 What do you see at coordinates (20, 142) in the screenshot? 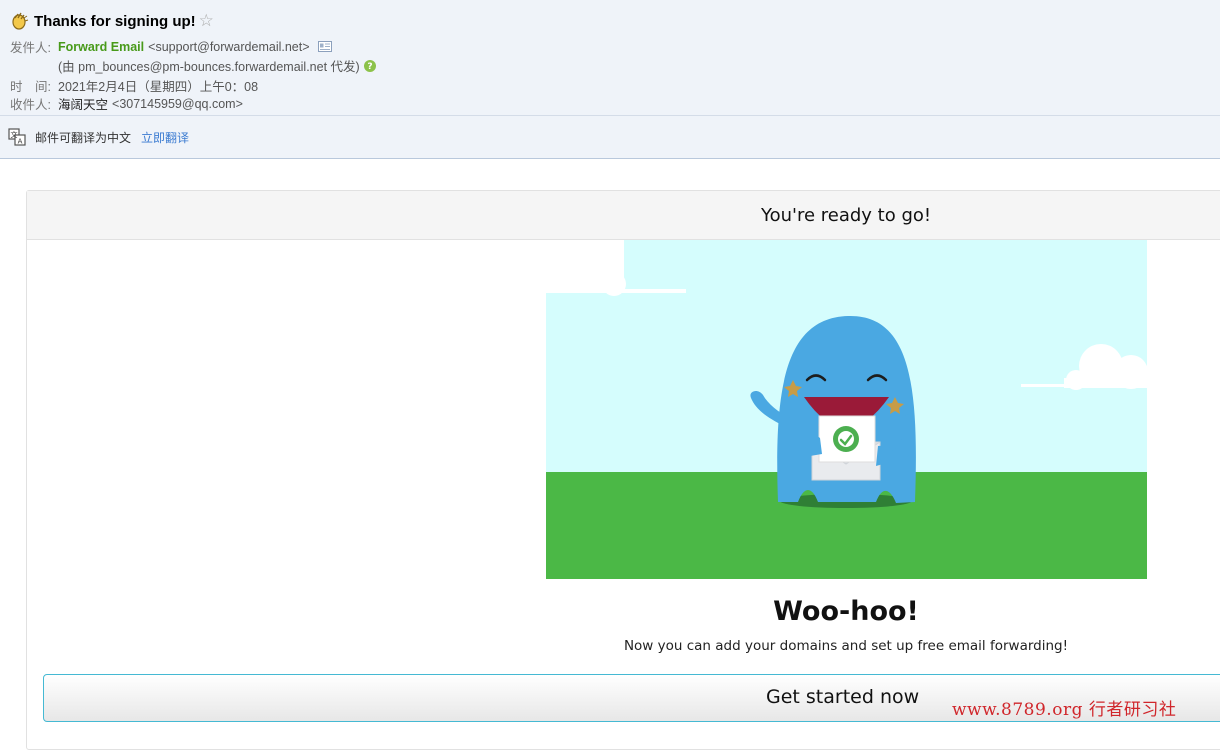
I see `svg-text: A` at bounding box center [20, 142].